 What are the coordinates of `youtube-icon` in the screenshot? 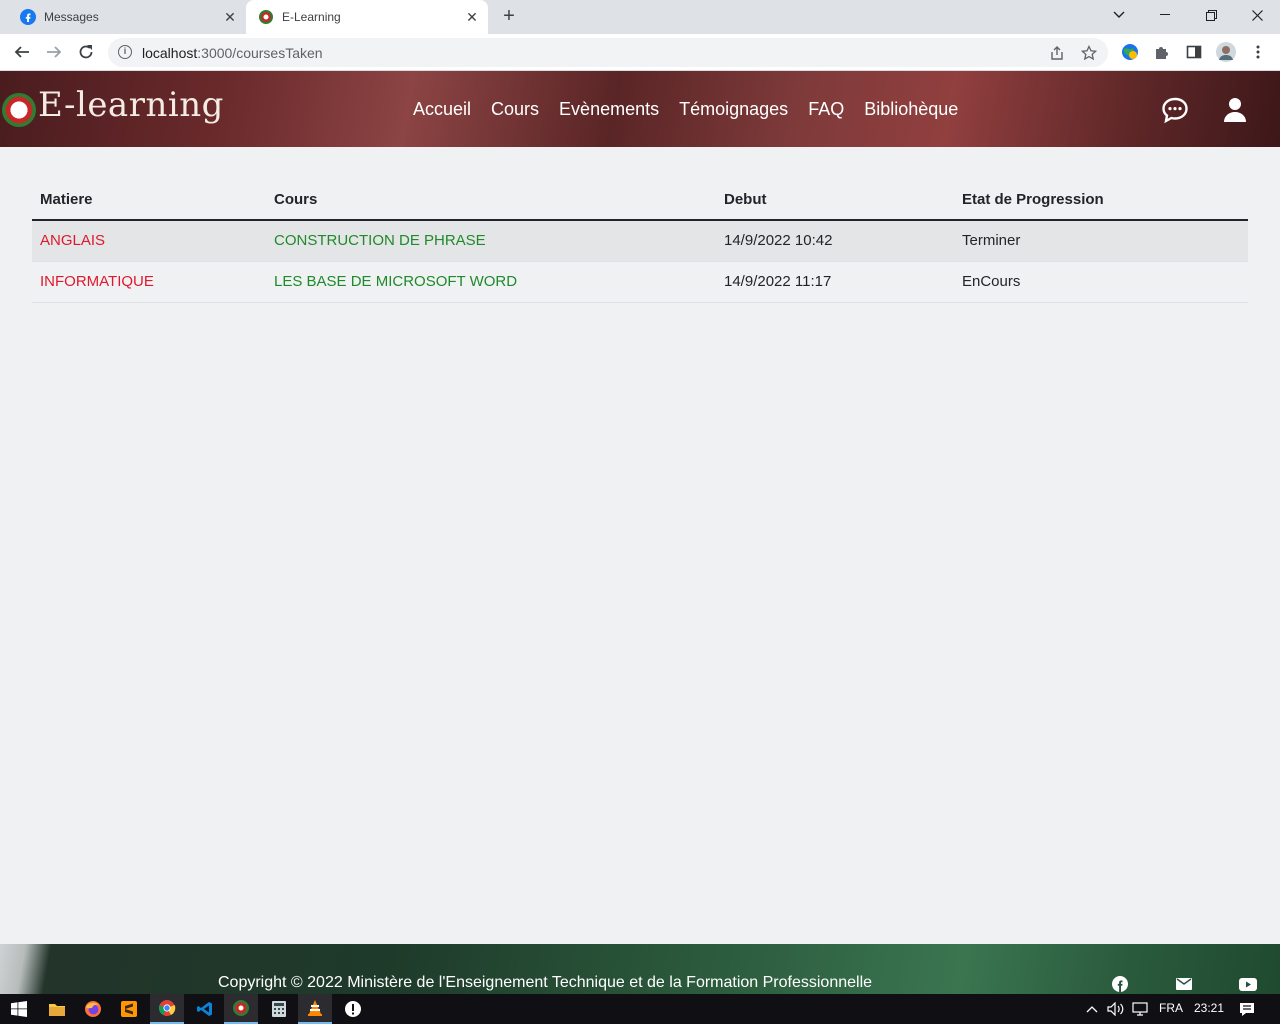 It's located at (1248, 984).